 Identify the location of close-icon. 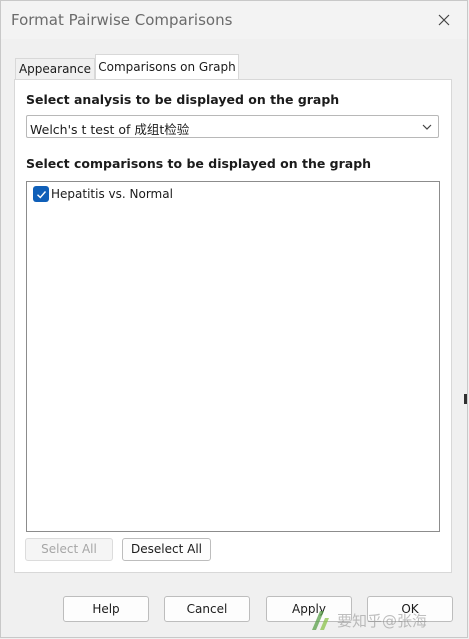
(444, 20).